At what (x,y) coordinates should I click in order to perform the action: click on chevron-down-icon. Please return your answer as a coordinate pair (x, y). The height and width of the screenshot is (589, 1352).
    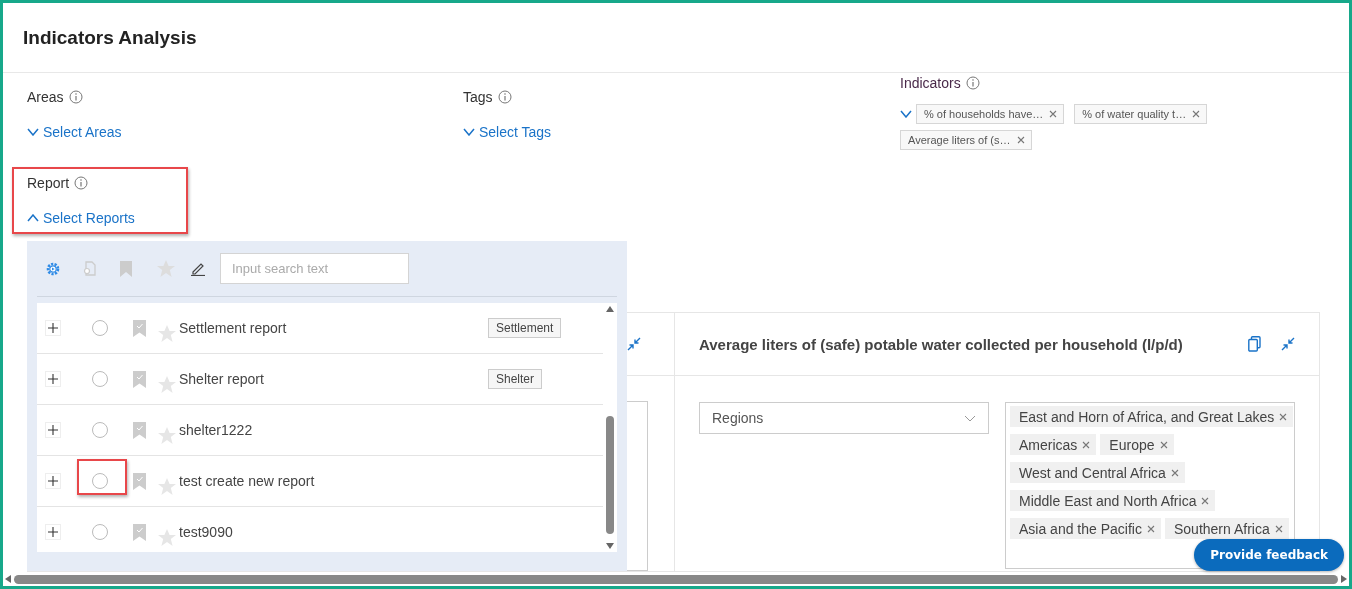
    Looking at the image, I should click on (970, 418).